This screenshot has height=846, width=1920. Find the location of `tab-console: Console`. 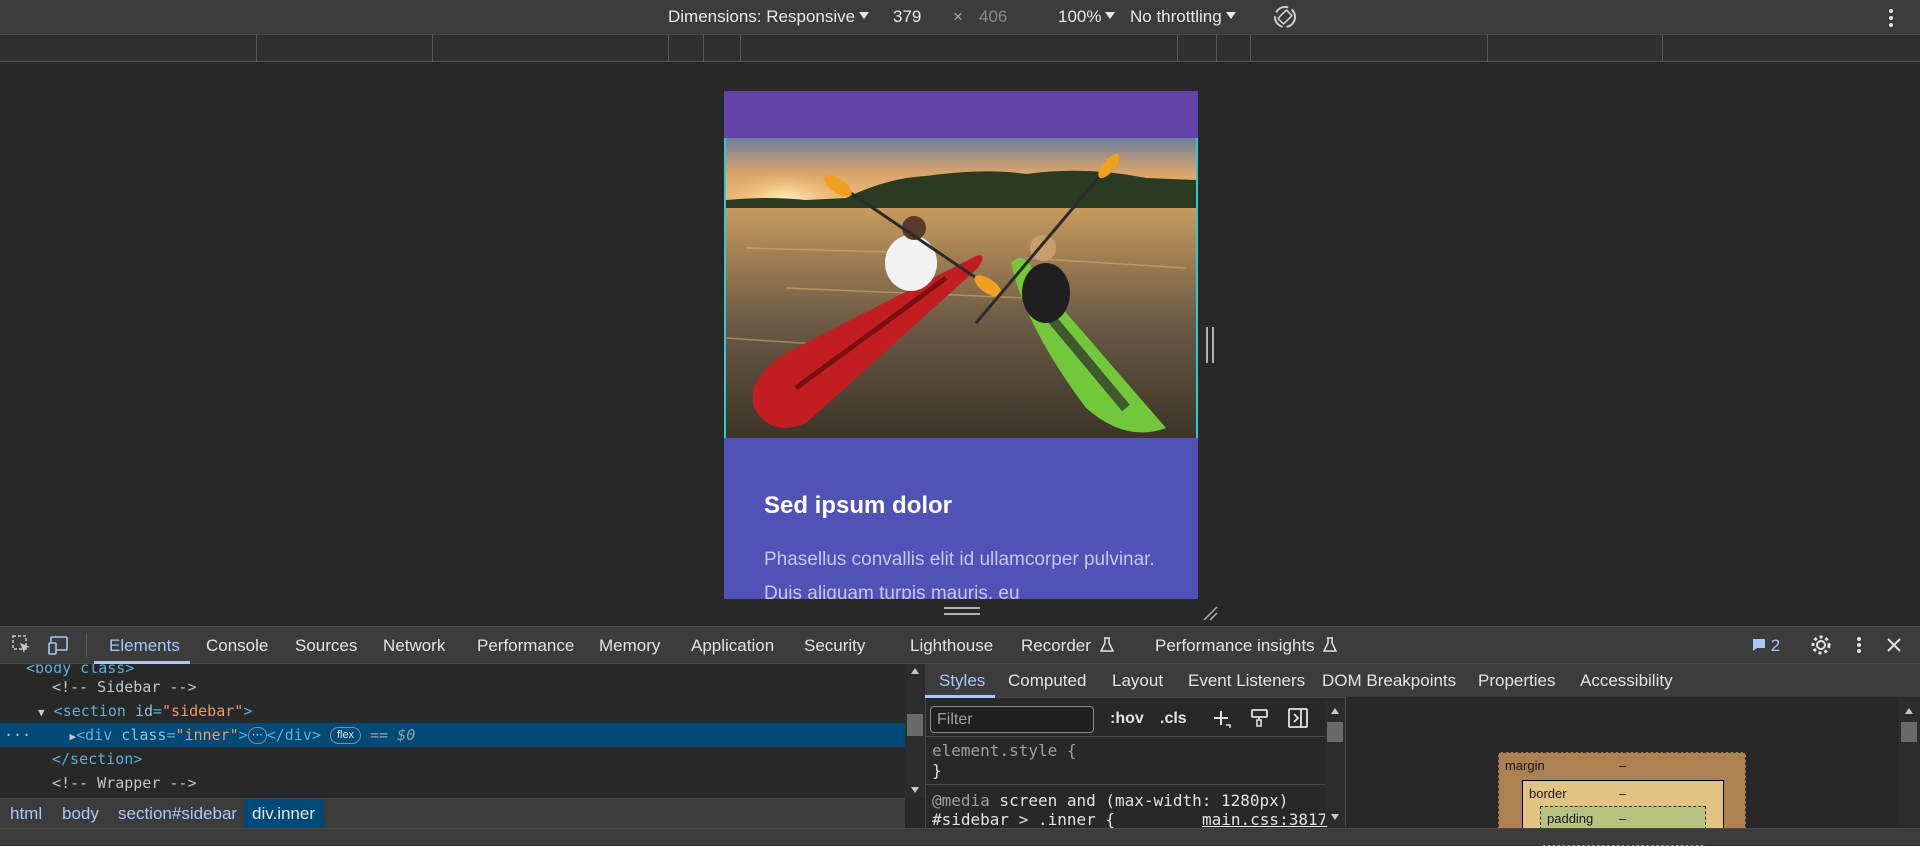

tab-console: Console is located at coordinates (237, 646).